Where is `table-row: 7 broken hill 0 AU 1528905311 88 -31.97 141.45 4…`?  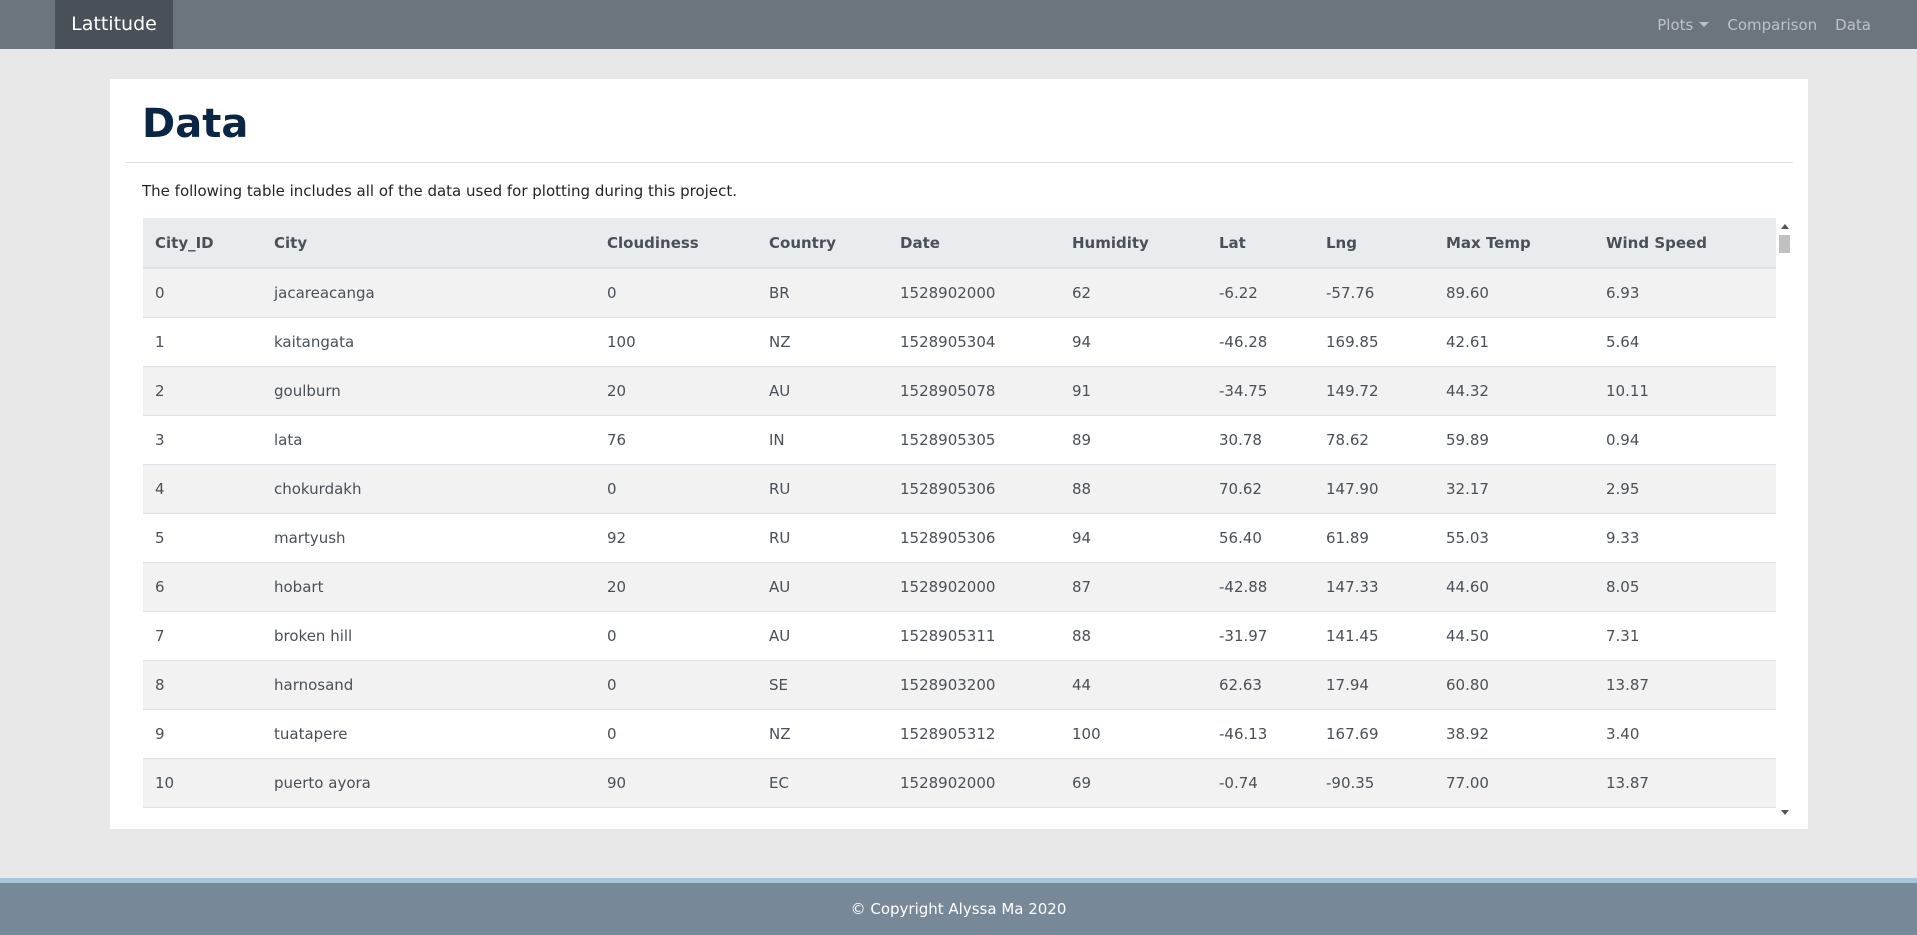
table-row: 7 broken hill 0 AU 1528905311 88 -31.97 141.45 4… is located at coordinates (959, 635).